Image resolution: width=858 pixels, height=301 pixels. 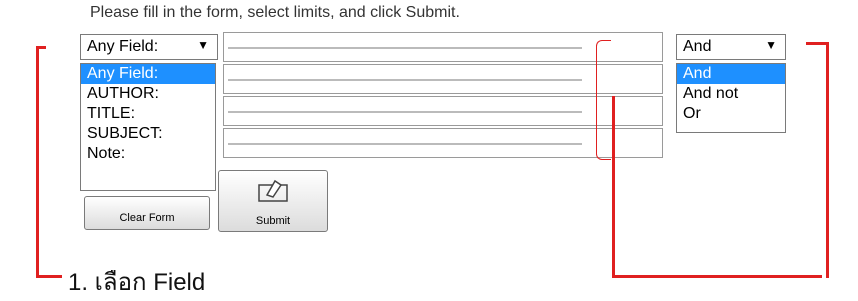 I want to click on annotation-mid-vertical, so click(x=613, y=187).